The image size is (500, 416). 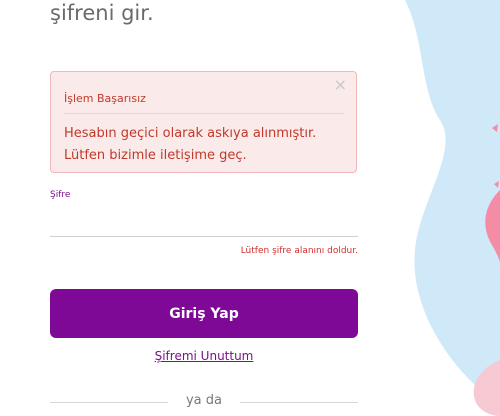 What do you see at coordinates (299, 402) in the screenshot?
I see `divider-line-right` at bounding box center [299, 402].